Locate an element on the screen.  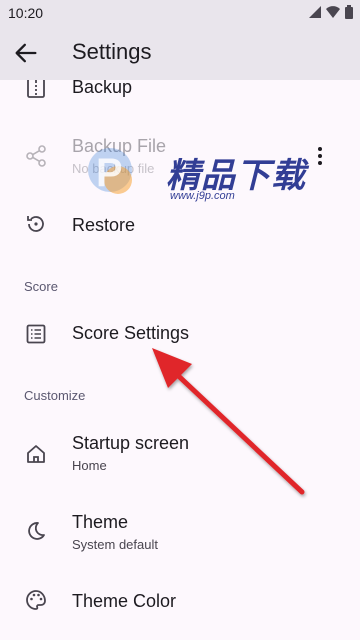
watermark-p-logo-icon: P is located at coordinates (110, 171).